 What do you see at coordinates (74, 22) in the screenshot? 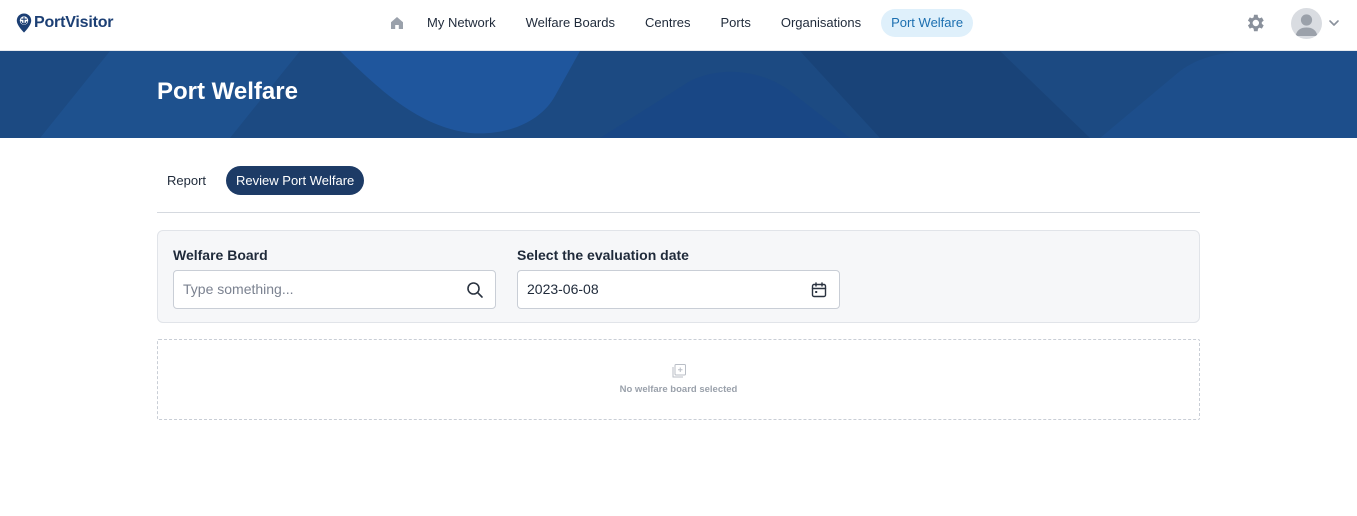
I see `brand-name: PortVisitor` at bounding box center [74, 22].